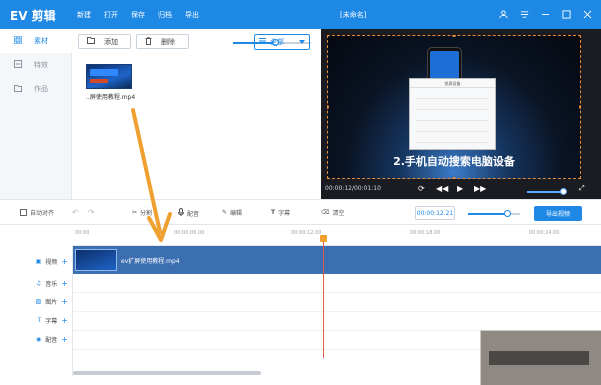 This screenshot has height=385, width=601. Describe the element at coordinates (353, 15) in the screenshot. I see `document-title: [未命名]` at that location.